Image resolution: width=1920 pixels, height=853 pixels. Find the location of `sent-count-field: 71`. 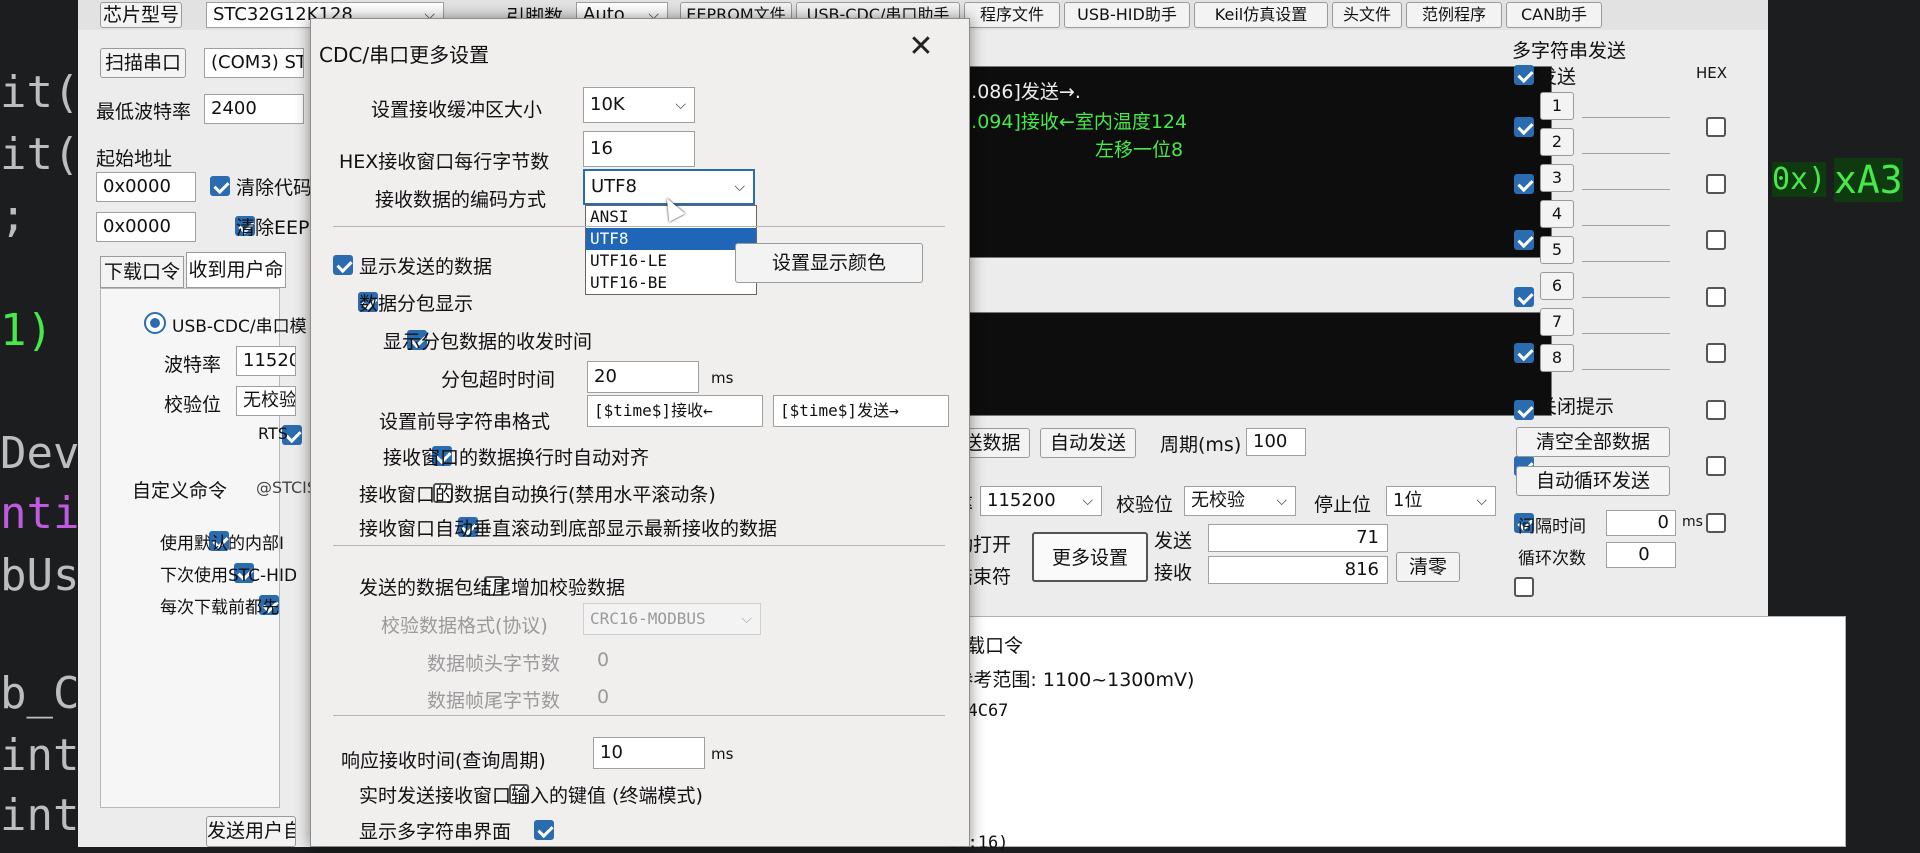

sent-count-field: 71 is located at coordinates (1298, 538).